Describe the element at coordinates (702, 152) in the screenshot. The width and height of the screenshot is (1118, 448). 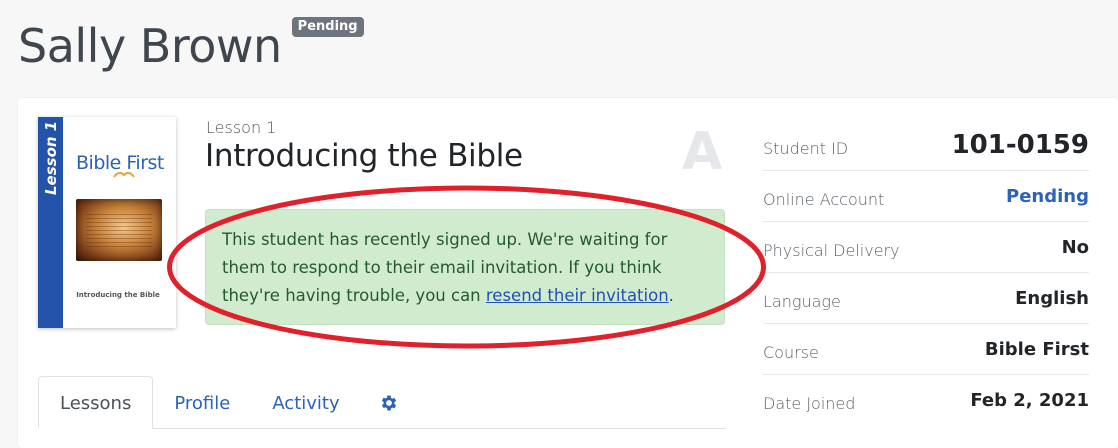
I see `grade-letter: A` at that location.